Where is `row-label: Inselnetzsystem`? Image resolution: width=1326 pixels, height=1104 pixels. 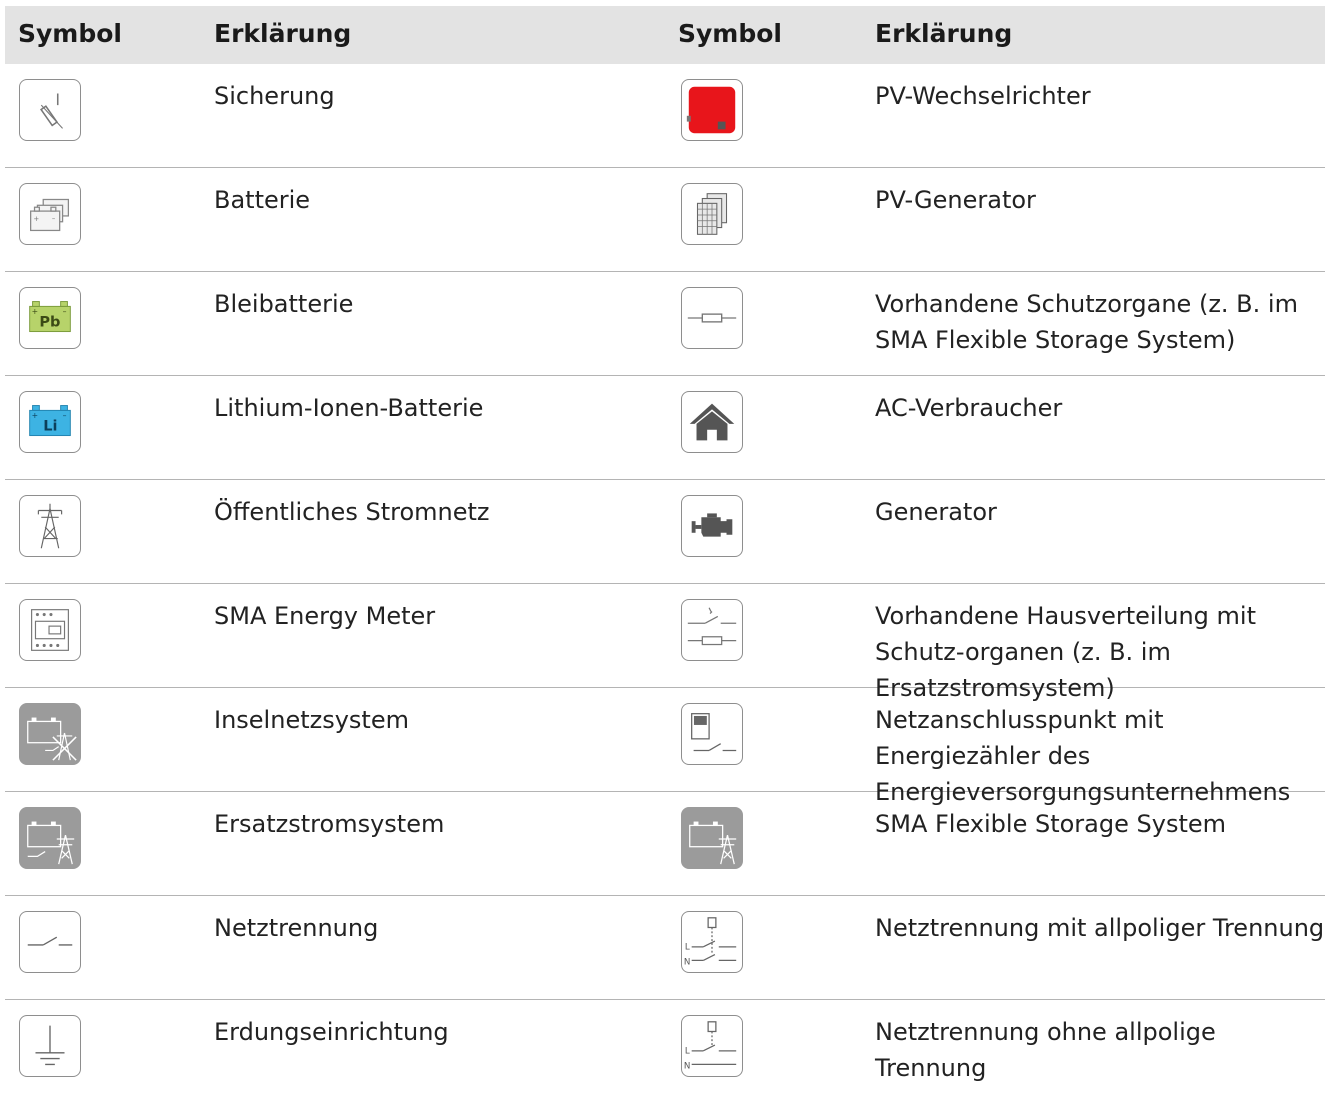 row-label: Inselnetzsystem is located at coordinates (311, 720).